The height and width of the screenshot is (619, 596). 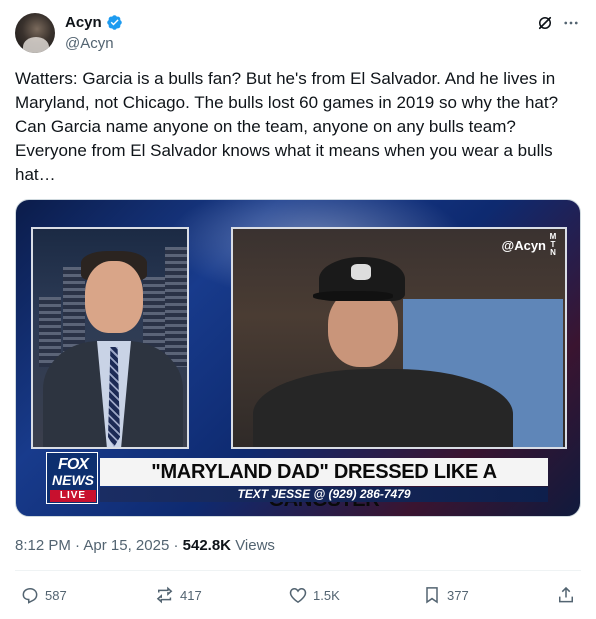 What do you see at coordinates (361, 272) in the screenshot?
I see `bulls-logo-icon` at bounding box center [361, 272].